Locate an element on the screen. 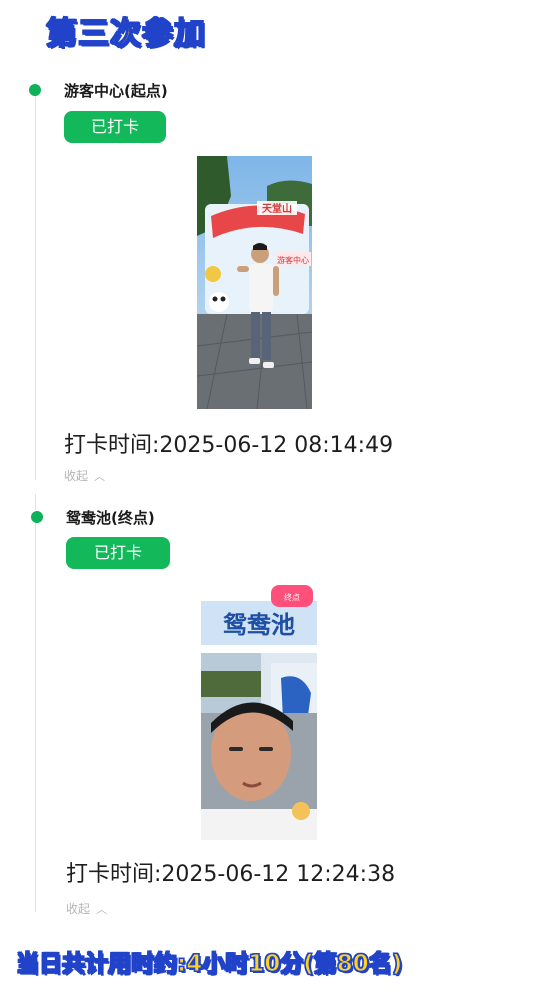 The height and width of the screenshot is (1004, 548). checkin-time-start: 打卡时间:2025-06-12 08:14:49 is located at coordinates (228, 443).